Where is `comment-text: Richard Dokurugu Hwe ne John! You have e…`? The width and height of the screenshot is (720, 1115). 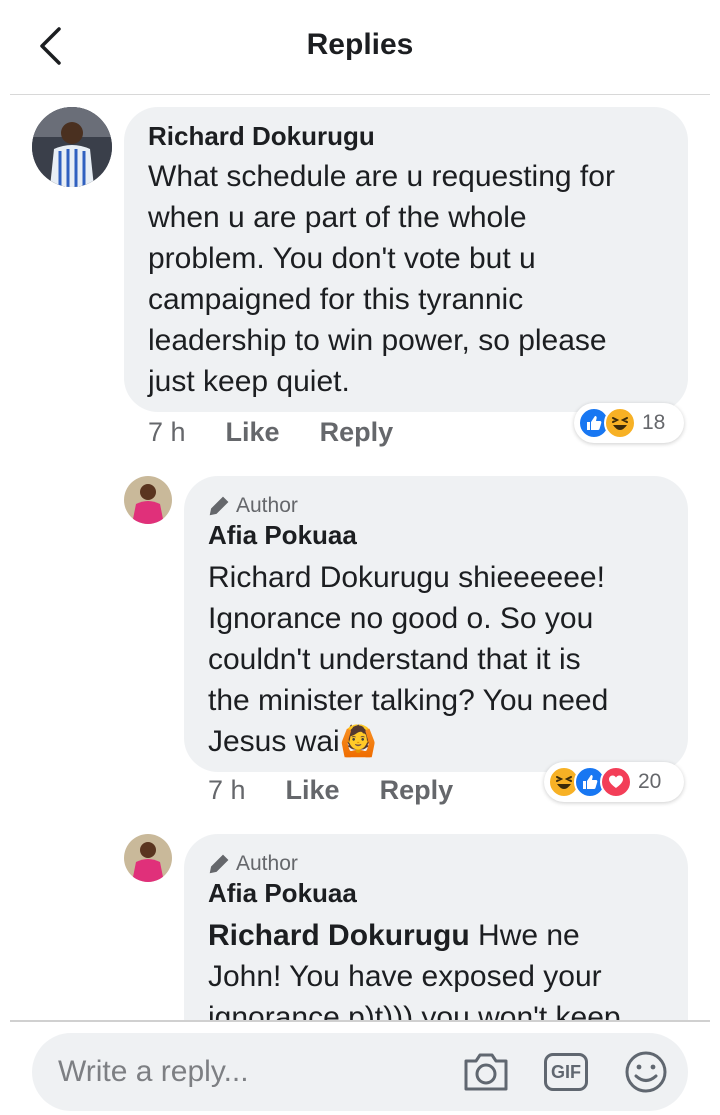
comment-text: Richard Dokurugu Hwe ne John! You have e… is located at coordinates (436, 967).